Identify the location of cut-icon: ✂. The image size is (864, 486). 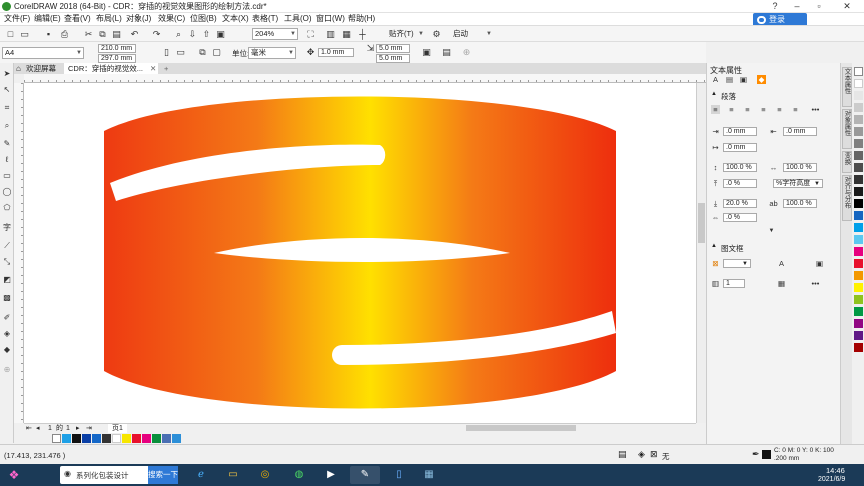
(88, 34).